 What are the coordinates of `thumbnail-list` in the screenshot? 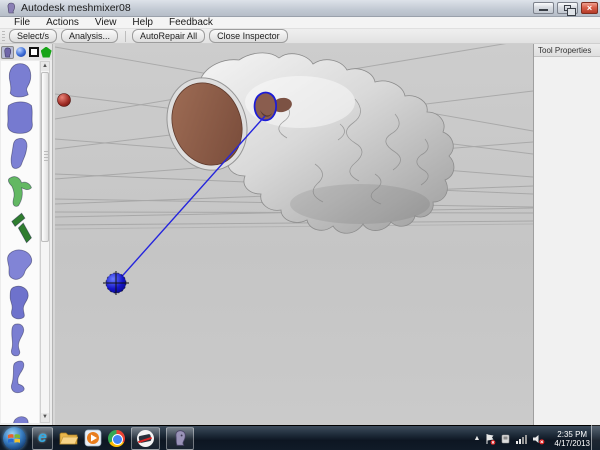 It's located at (20, 242).